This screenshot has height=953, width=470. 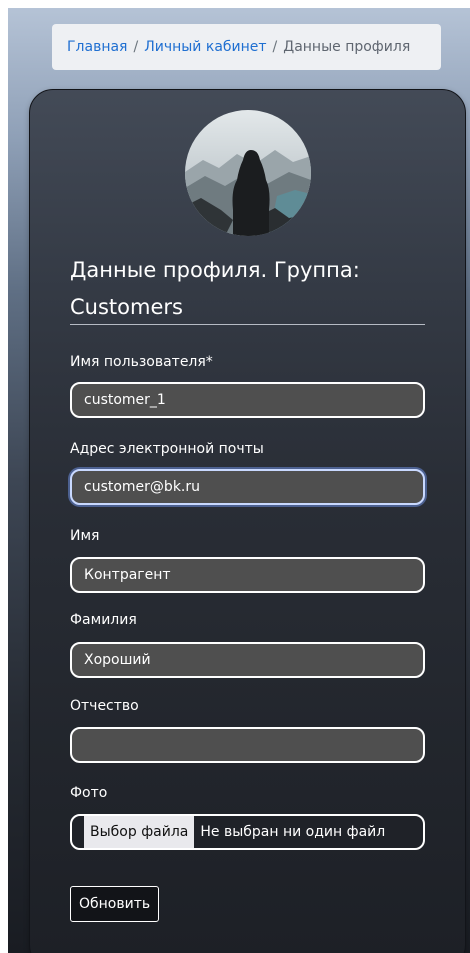 What do you see at coordinates (89, 793) in the screenshot?
I see `photo-label: Фото` at bounding box center [89, 793].